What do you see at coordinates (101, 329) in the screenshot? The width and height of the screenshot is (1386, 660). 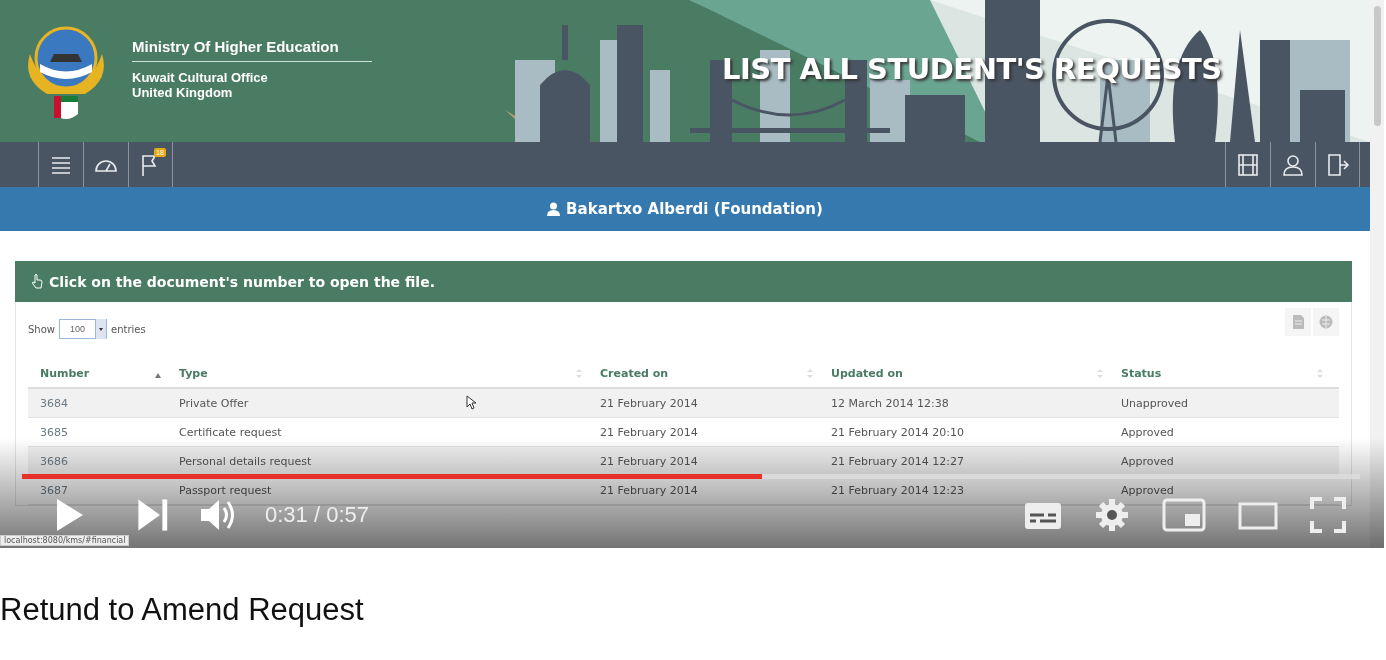 I see `caret-icon` at bounding box center [101, 329].